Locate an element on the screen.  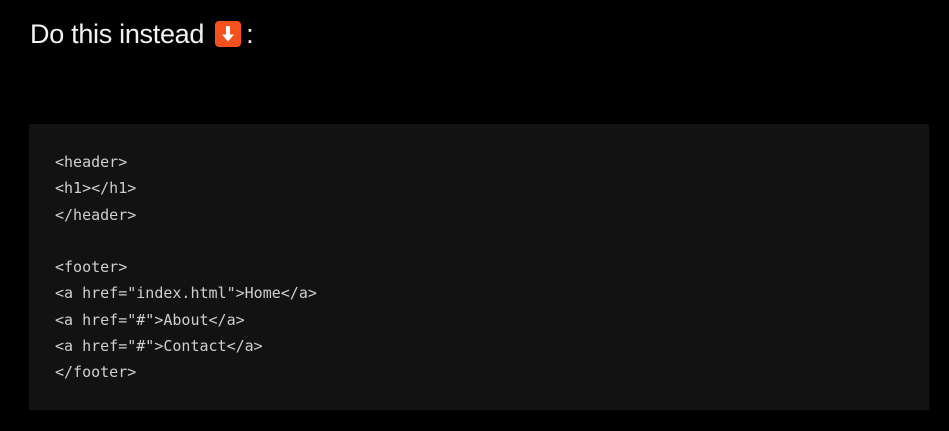
code-line: <a href="index.html">Home</a> is located at coordinates (186, 293).